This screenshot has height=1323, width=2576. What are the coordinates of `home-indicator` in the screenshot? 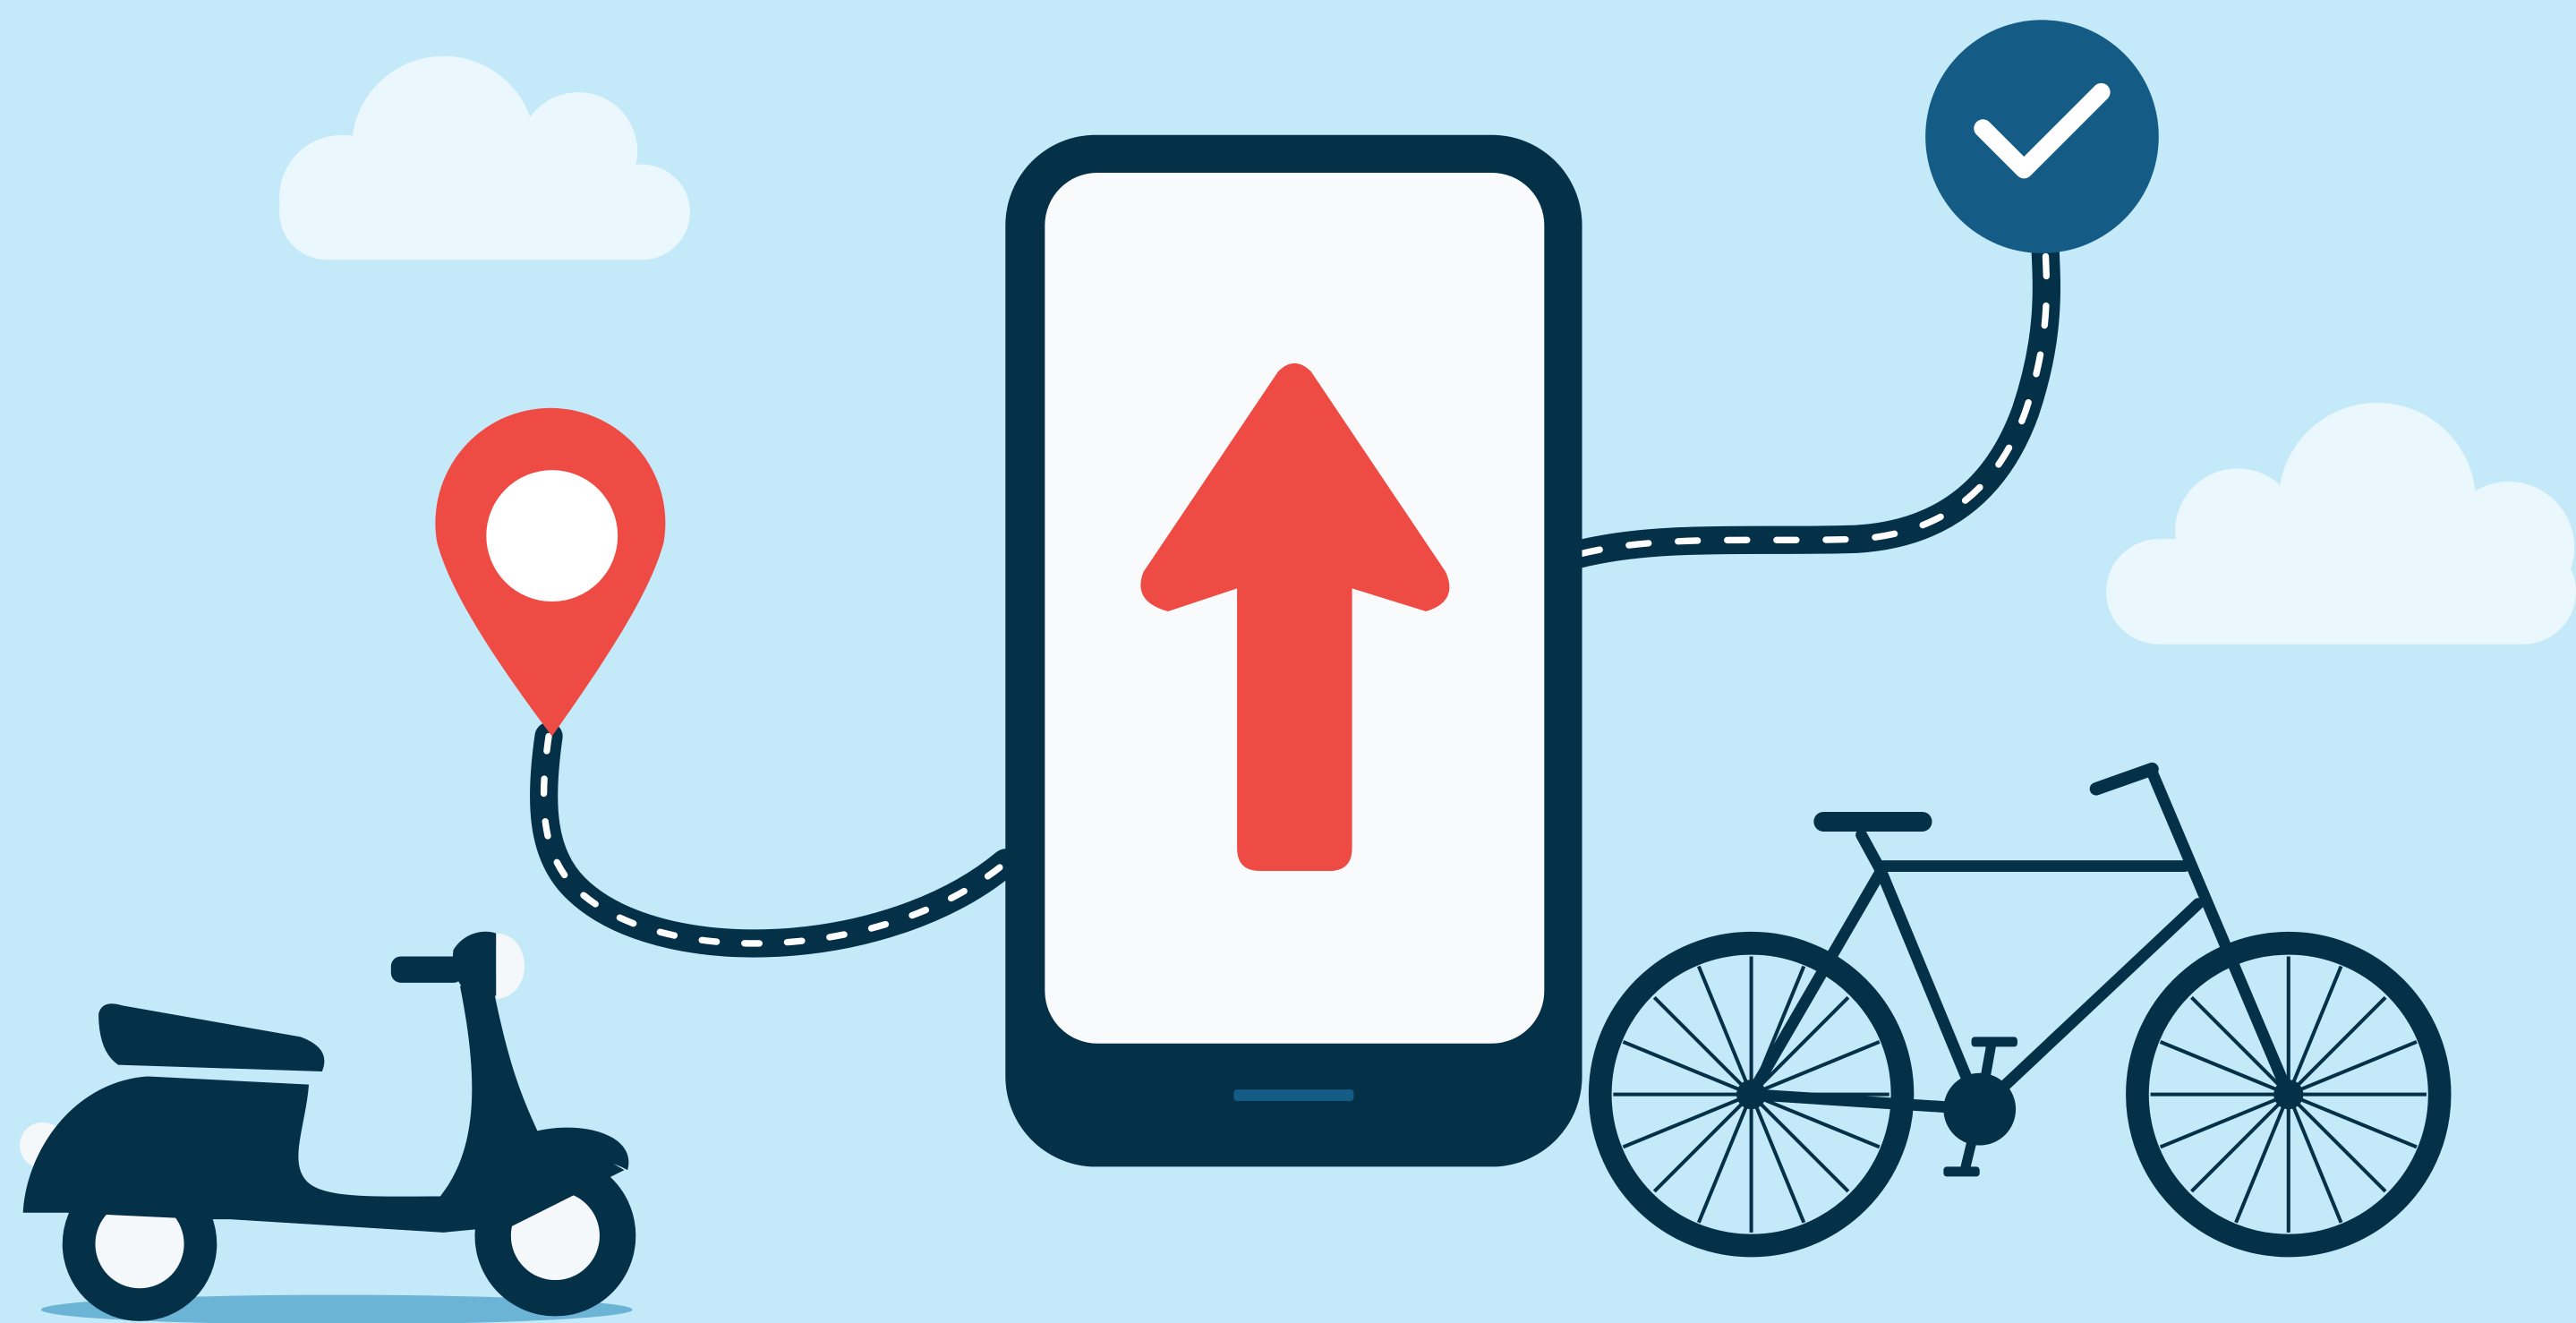 It's located at (1293, 1095).